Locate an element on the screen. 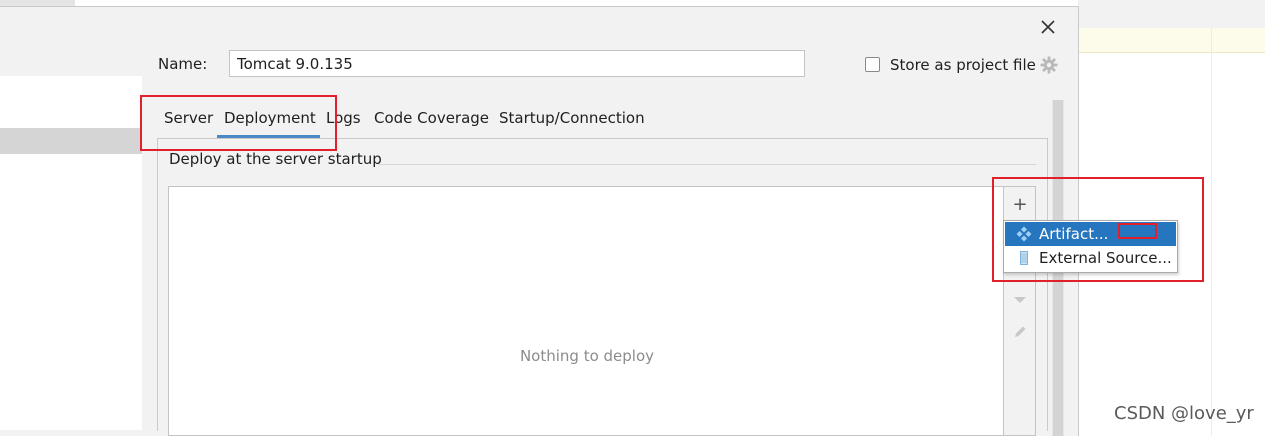 The height and width of the screenshot is (436, 1265). name-input is located at coordinates (517, 63).